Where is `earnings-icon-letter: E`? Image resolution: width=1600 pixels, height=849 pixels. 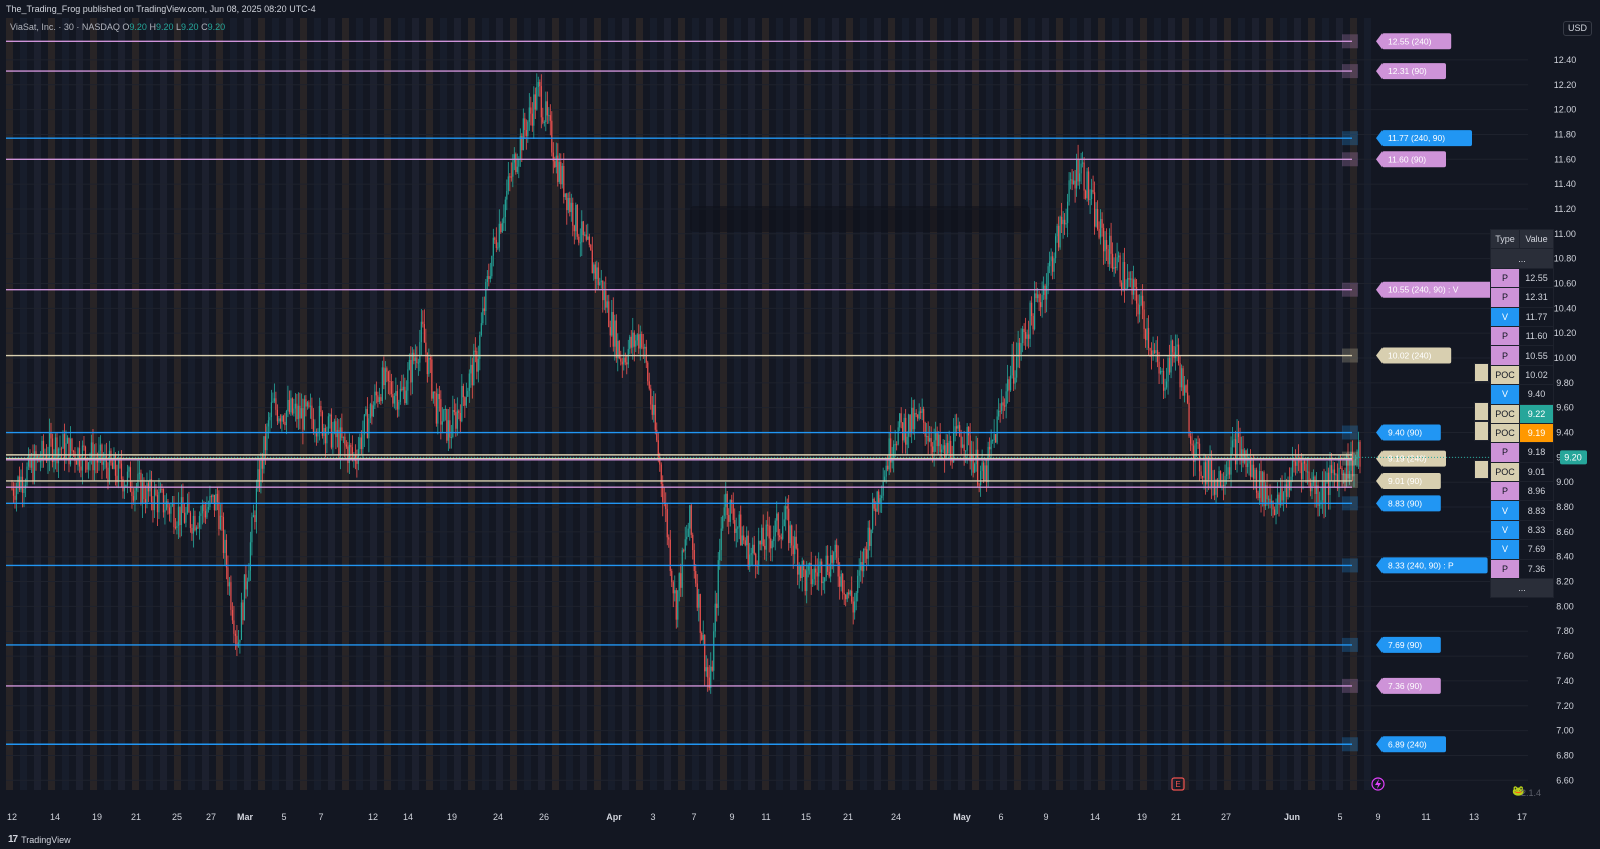
earnings-icon-letter: E is located at coordinates (1177, 784).